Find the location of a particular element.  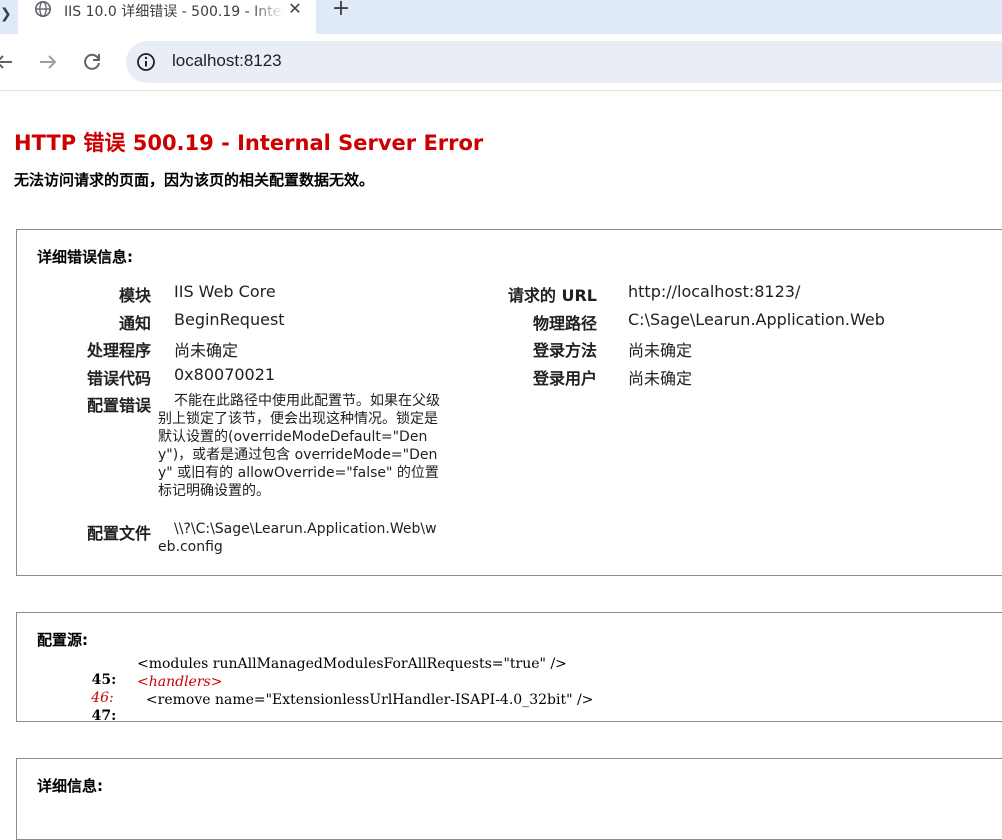

close-tab-icon: ✕ is located at coordinates (295, 9).